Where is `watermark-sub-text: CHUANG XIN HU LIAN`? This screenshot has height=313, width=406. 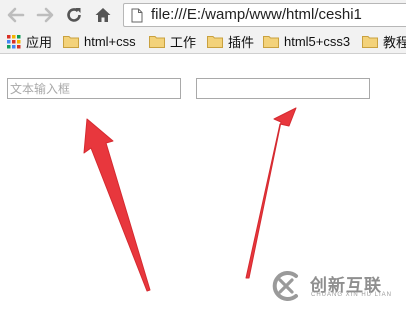
watermark-sub-text: CHUANG XIN HU LIAN is located at coordinates (352, 295).